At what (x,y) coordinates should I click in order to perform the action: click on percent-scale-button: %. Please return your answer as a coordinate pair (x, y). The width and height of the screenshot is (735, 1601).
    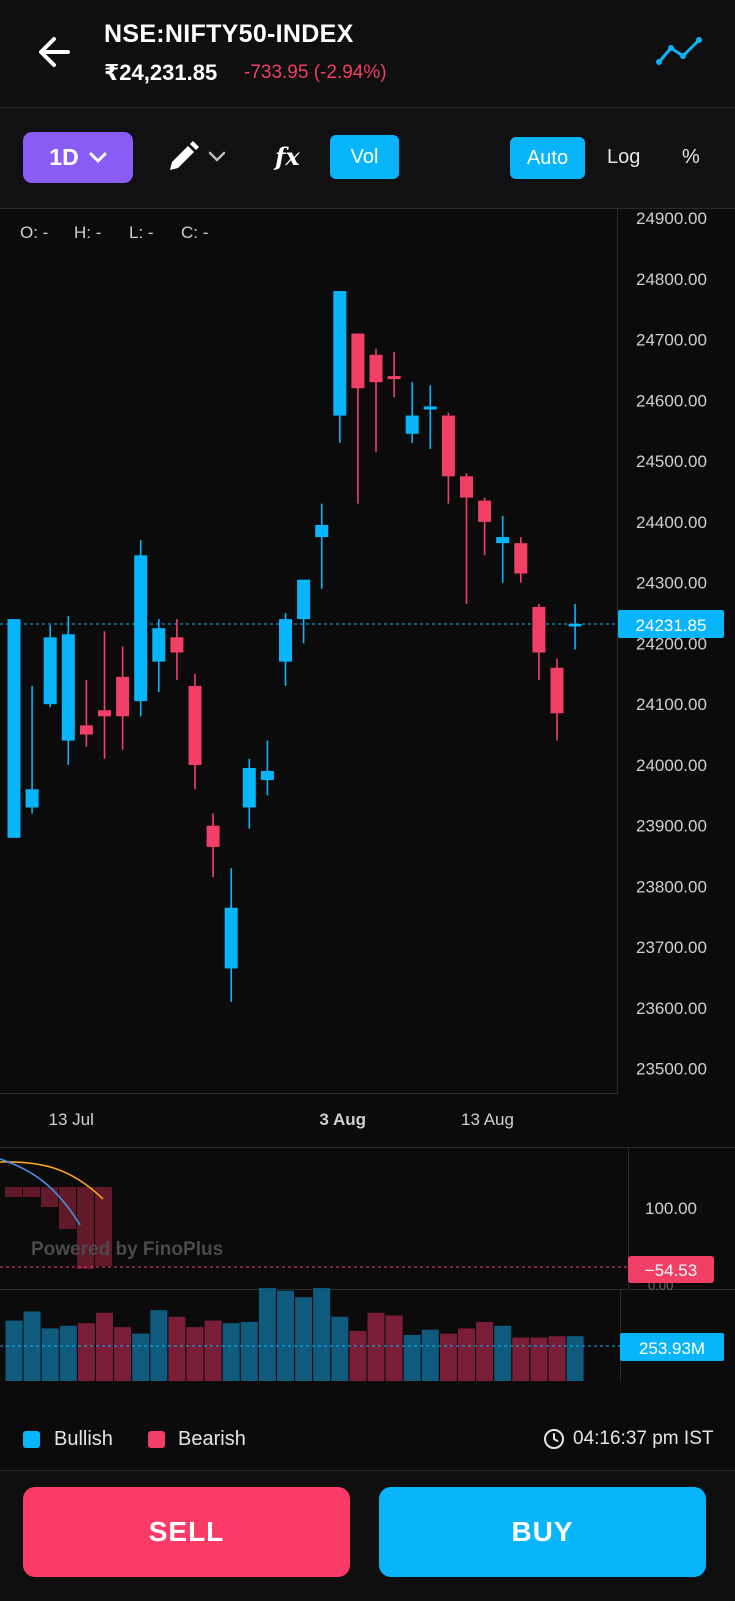
    Looking at the image, I should click on (691, 157).